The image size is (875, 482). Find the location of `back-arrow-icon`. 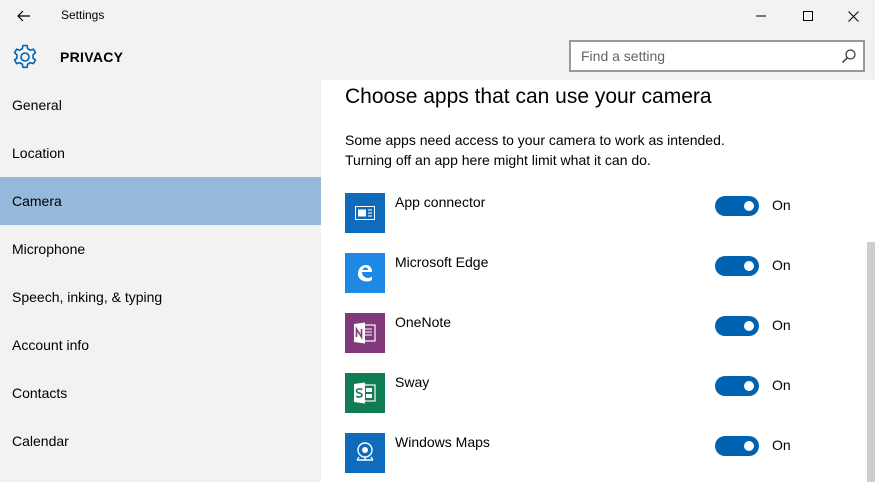

back-arrow-icon is located at coordinates (23, 16).